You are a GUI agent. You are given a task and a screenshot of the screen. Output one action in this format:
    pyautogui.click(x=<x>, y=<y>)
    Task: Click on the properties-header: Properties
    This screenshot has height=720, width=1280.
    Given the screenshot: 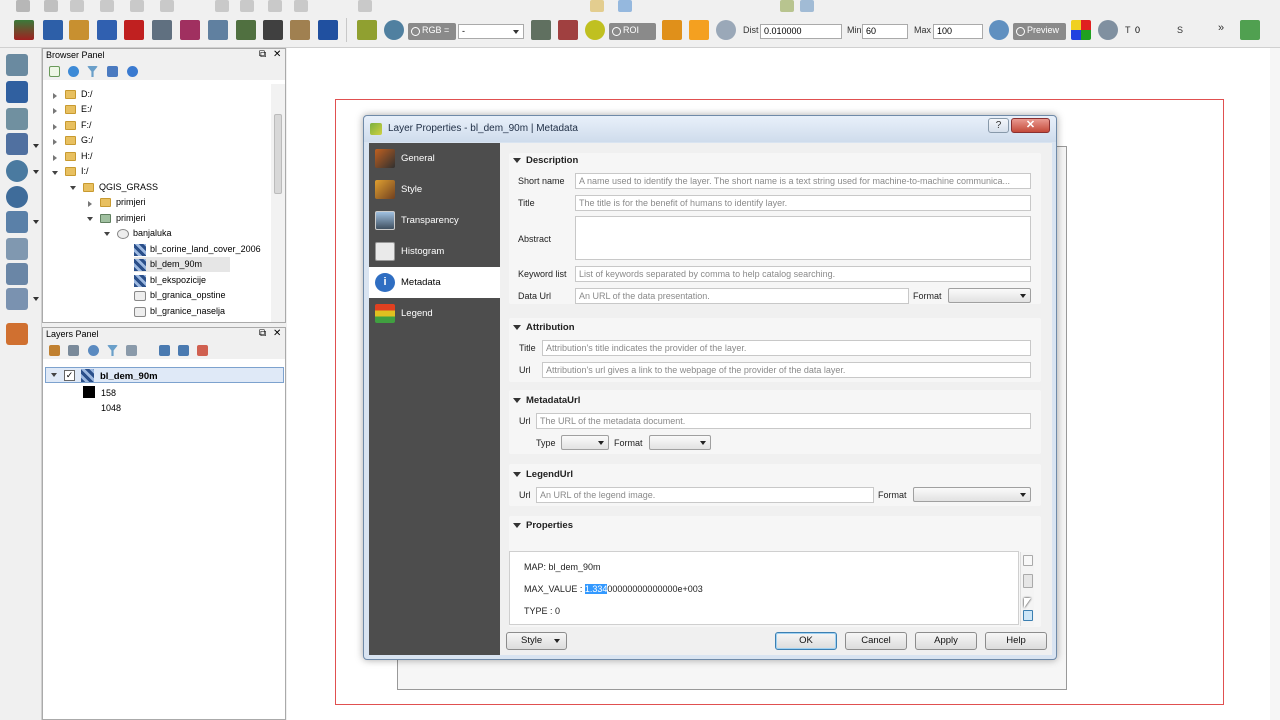 What is the action you would take?
    pyautogui.click(x=543, y=525)
    